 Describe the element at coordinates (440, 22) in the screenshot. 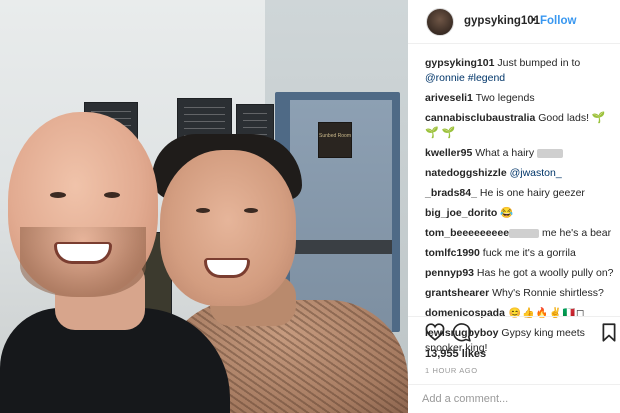

I see `avatar` at that location.